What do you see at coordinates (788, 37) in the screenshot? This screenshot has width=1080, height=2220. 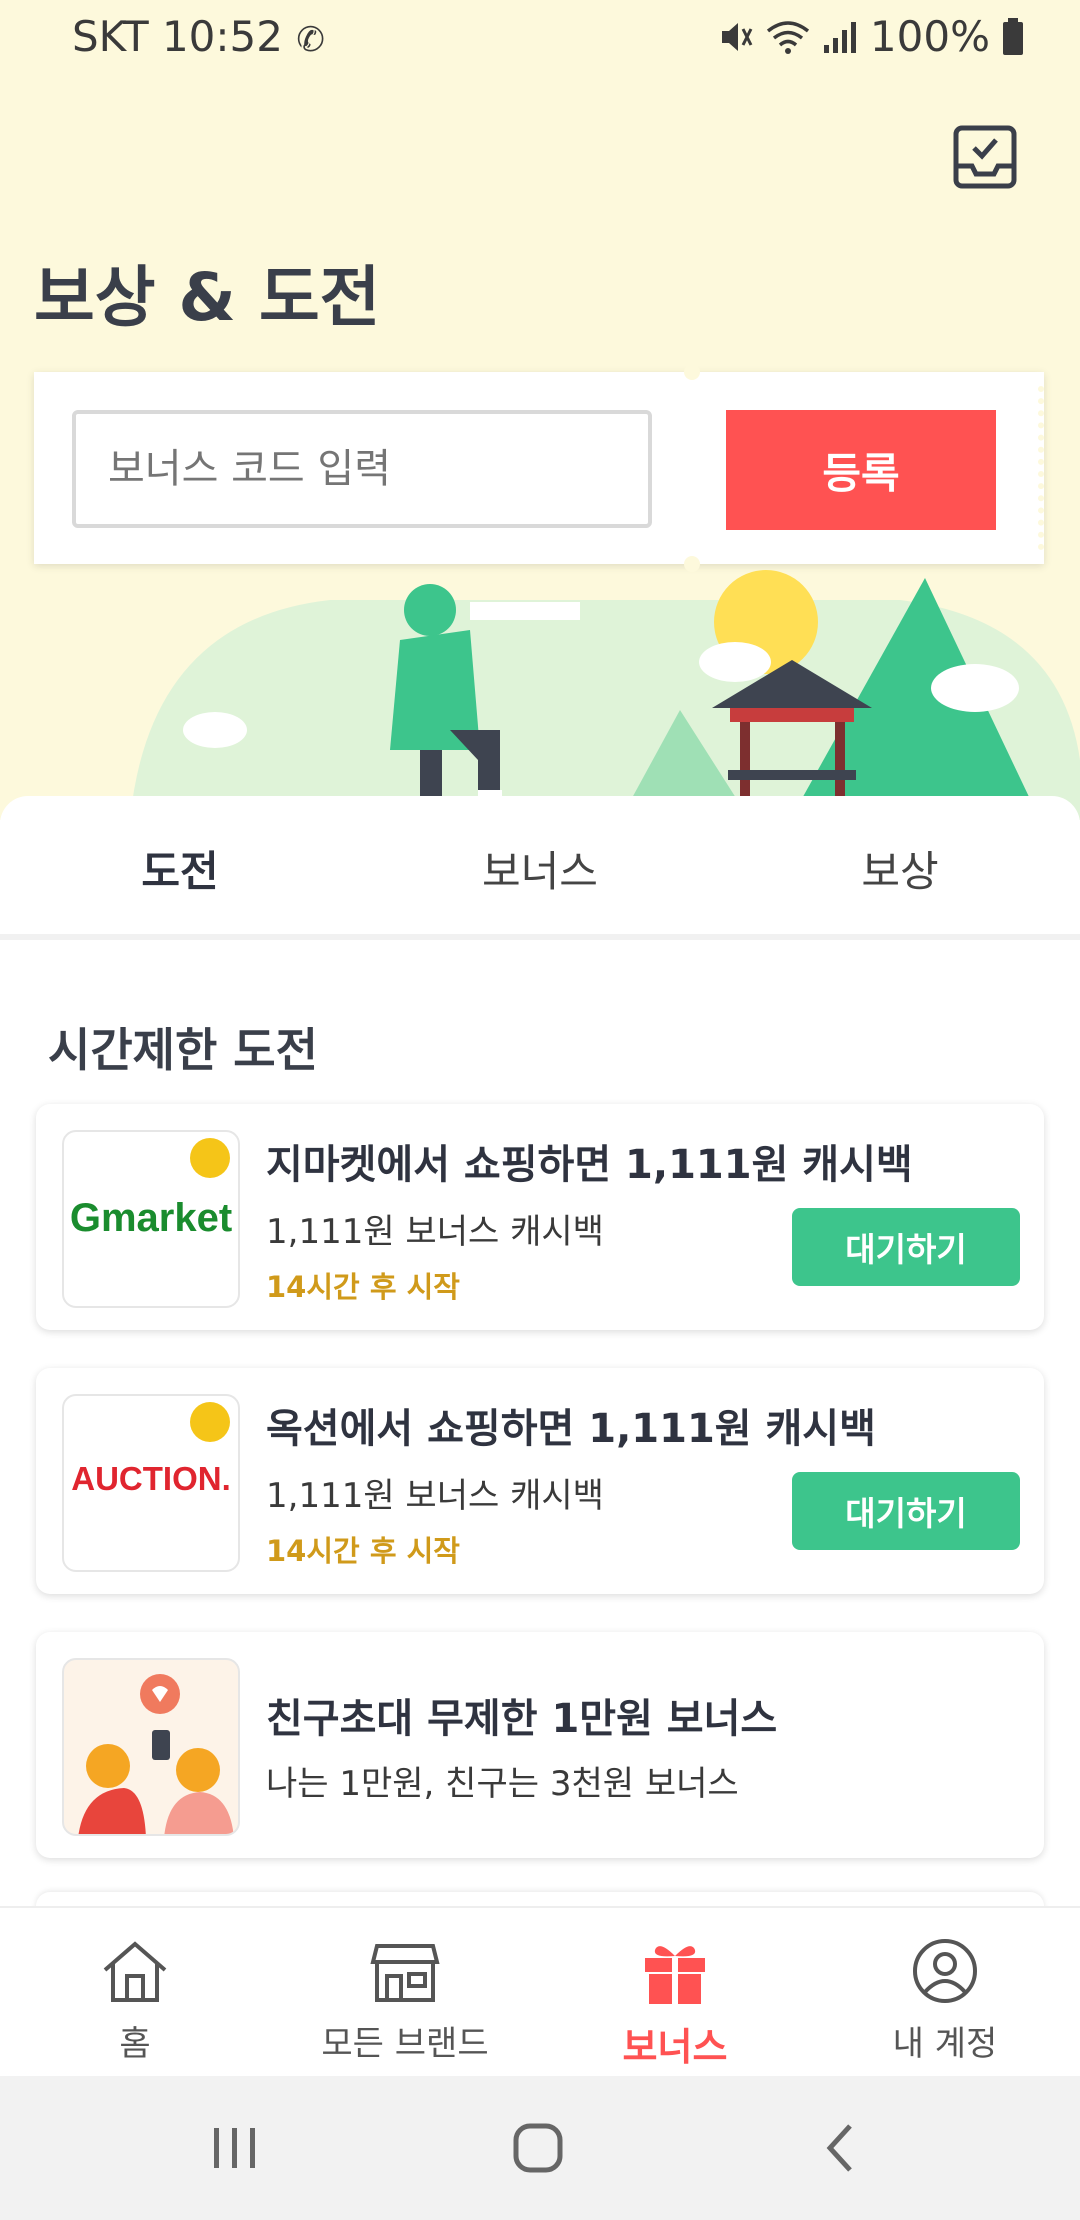 I see `wifi-icon` at bounding box center [788, 37].